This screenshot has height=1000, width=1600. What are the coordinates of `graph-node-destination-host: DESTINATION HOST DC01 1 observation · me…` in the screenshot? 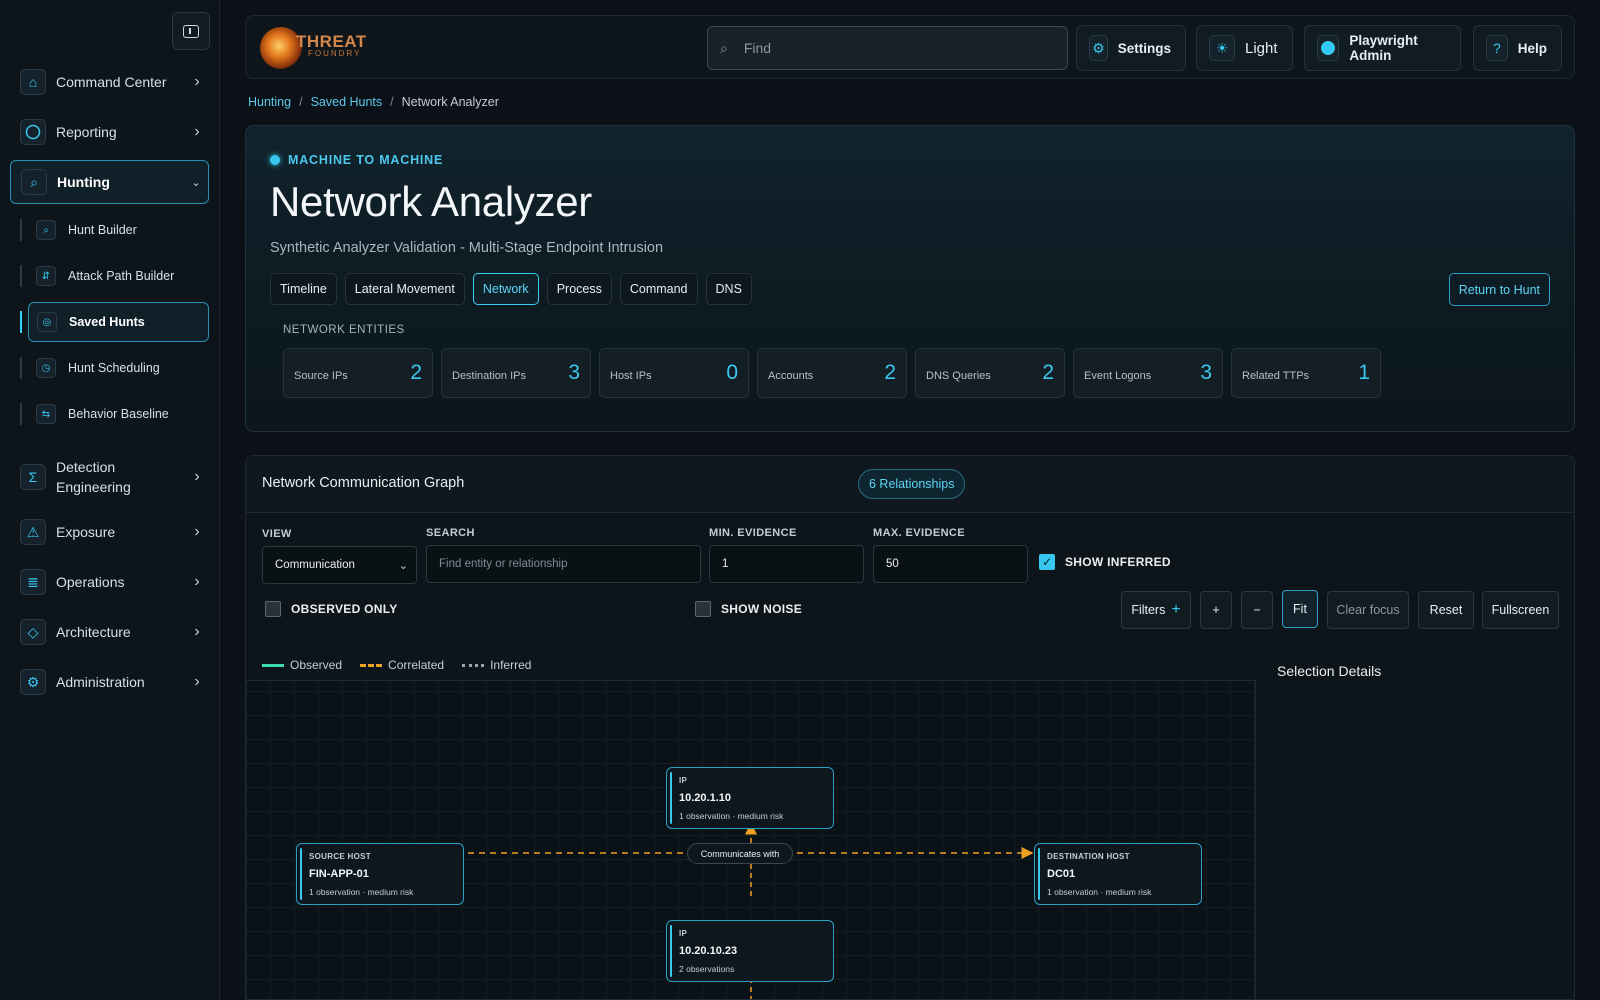 It's located at (1118, 874).